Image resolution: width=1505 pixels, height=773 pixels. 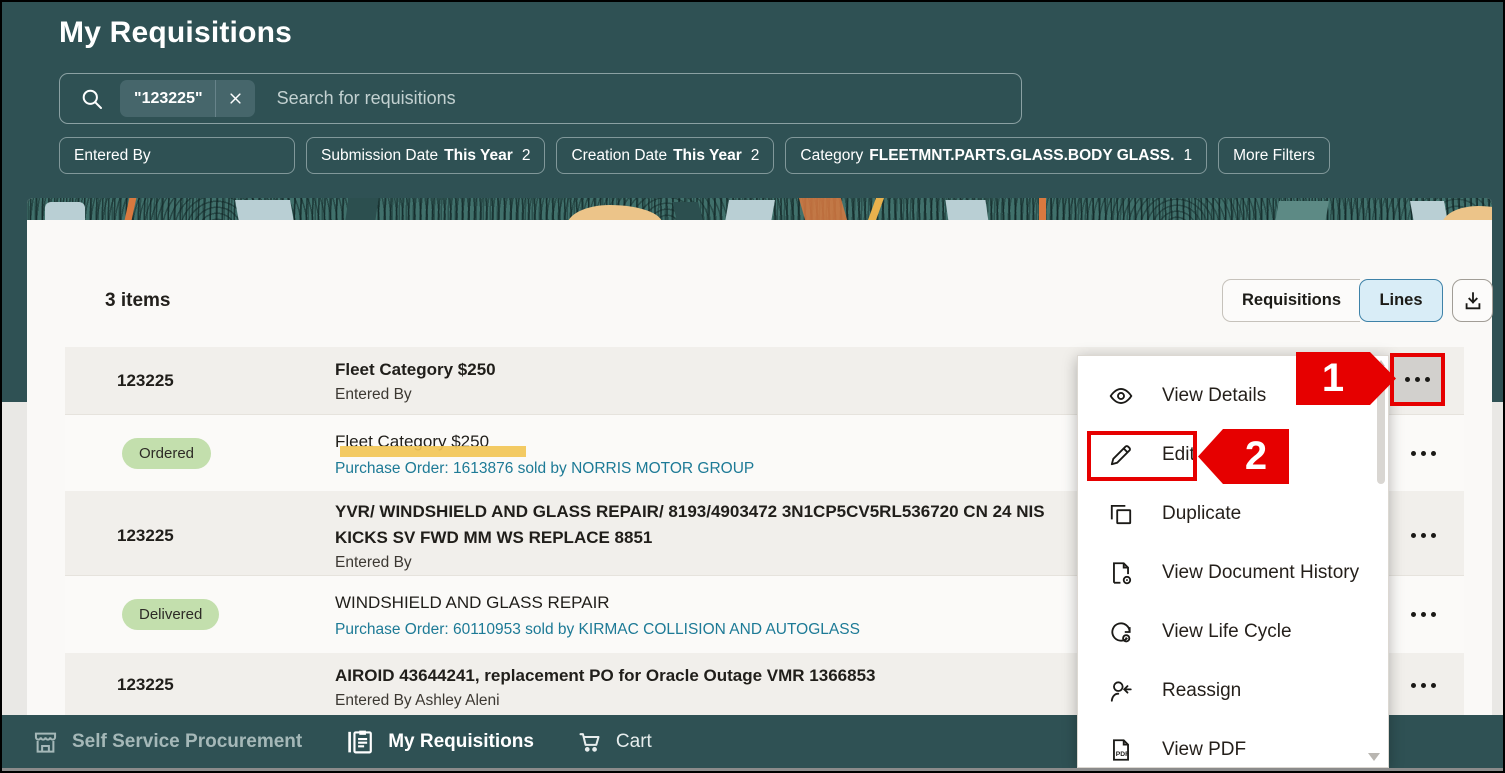 I want to click on pdf-icon: PDF, so click(x=1121, y=749).